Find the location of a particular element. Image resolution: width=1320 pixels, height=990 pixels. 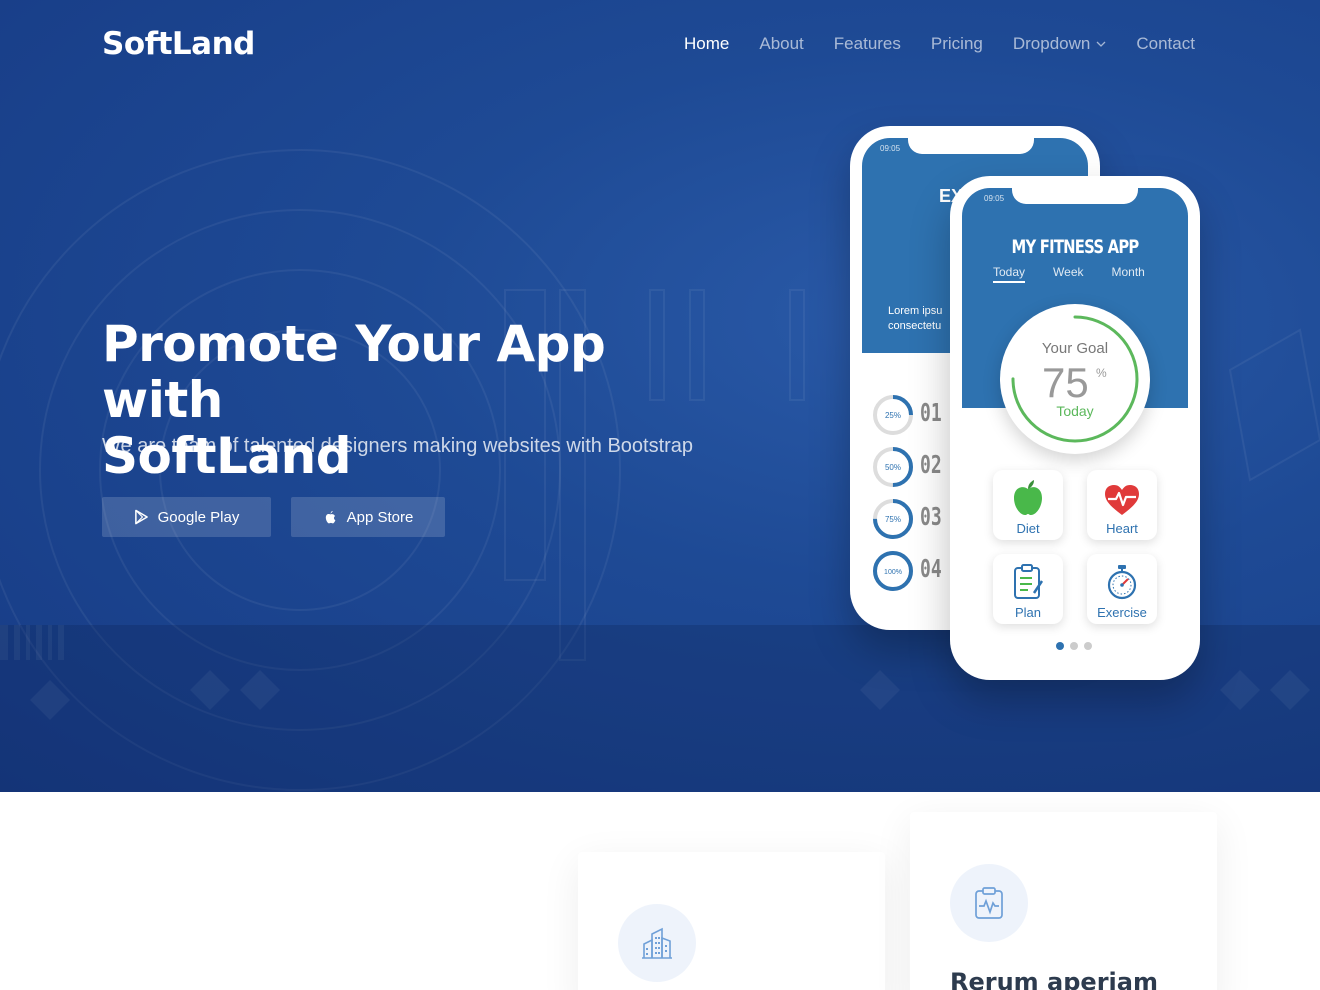

google-play-label: Google Play is located at coordinates (198, 517).